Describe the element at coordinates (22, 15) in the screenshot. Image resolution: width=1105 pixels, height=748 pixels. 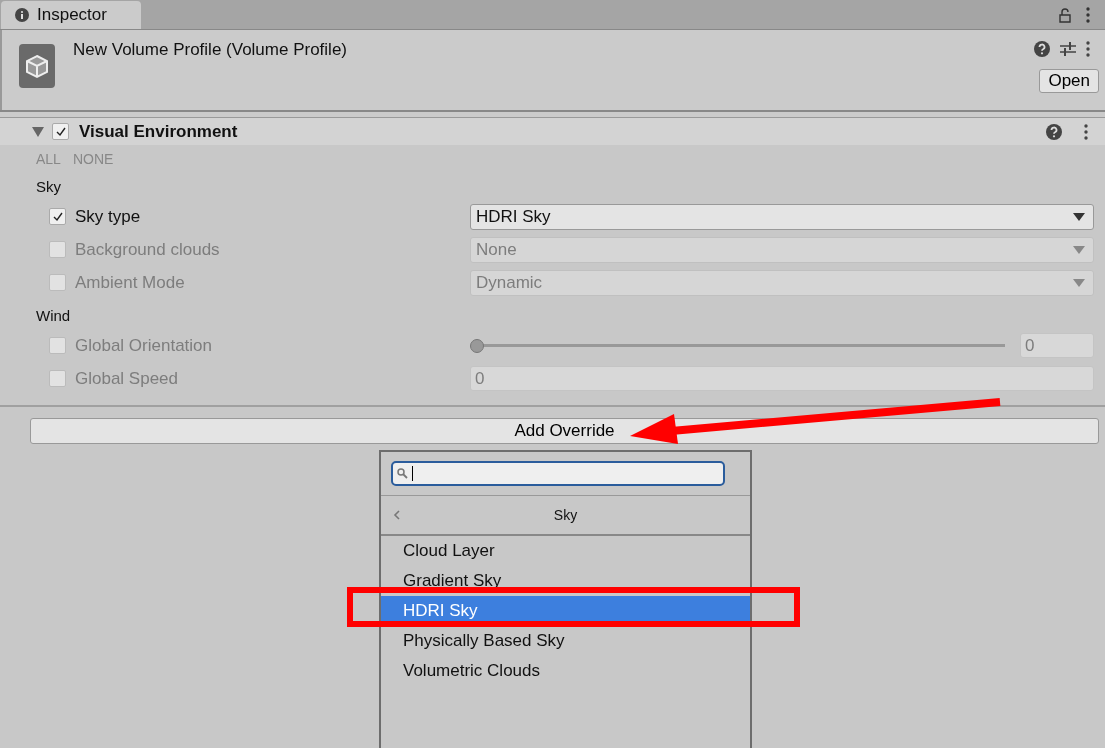
I see `info-icon` at that location.